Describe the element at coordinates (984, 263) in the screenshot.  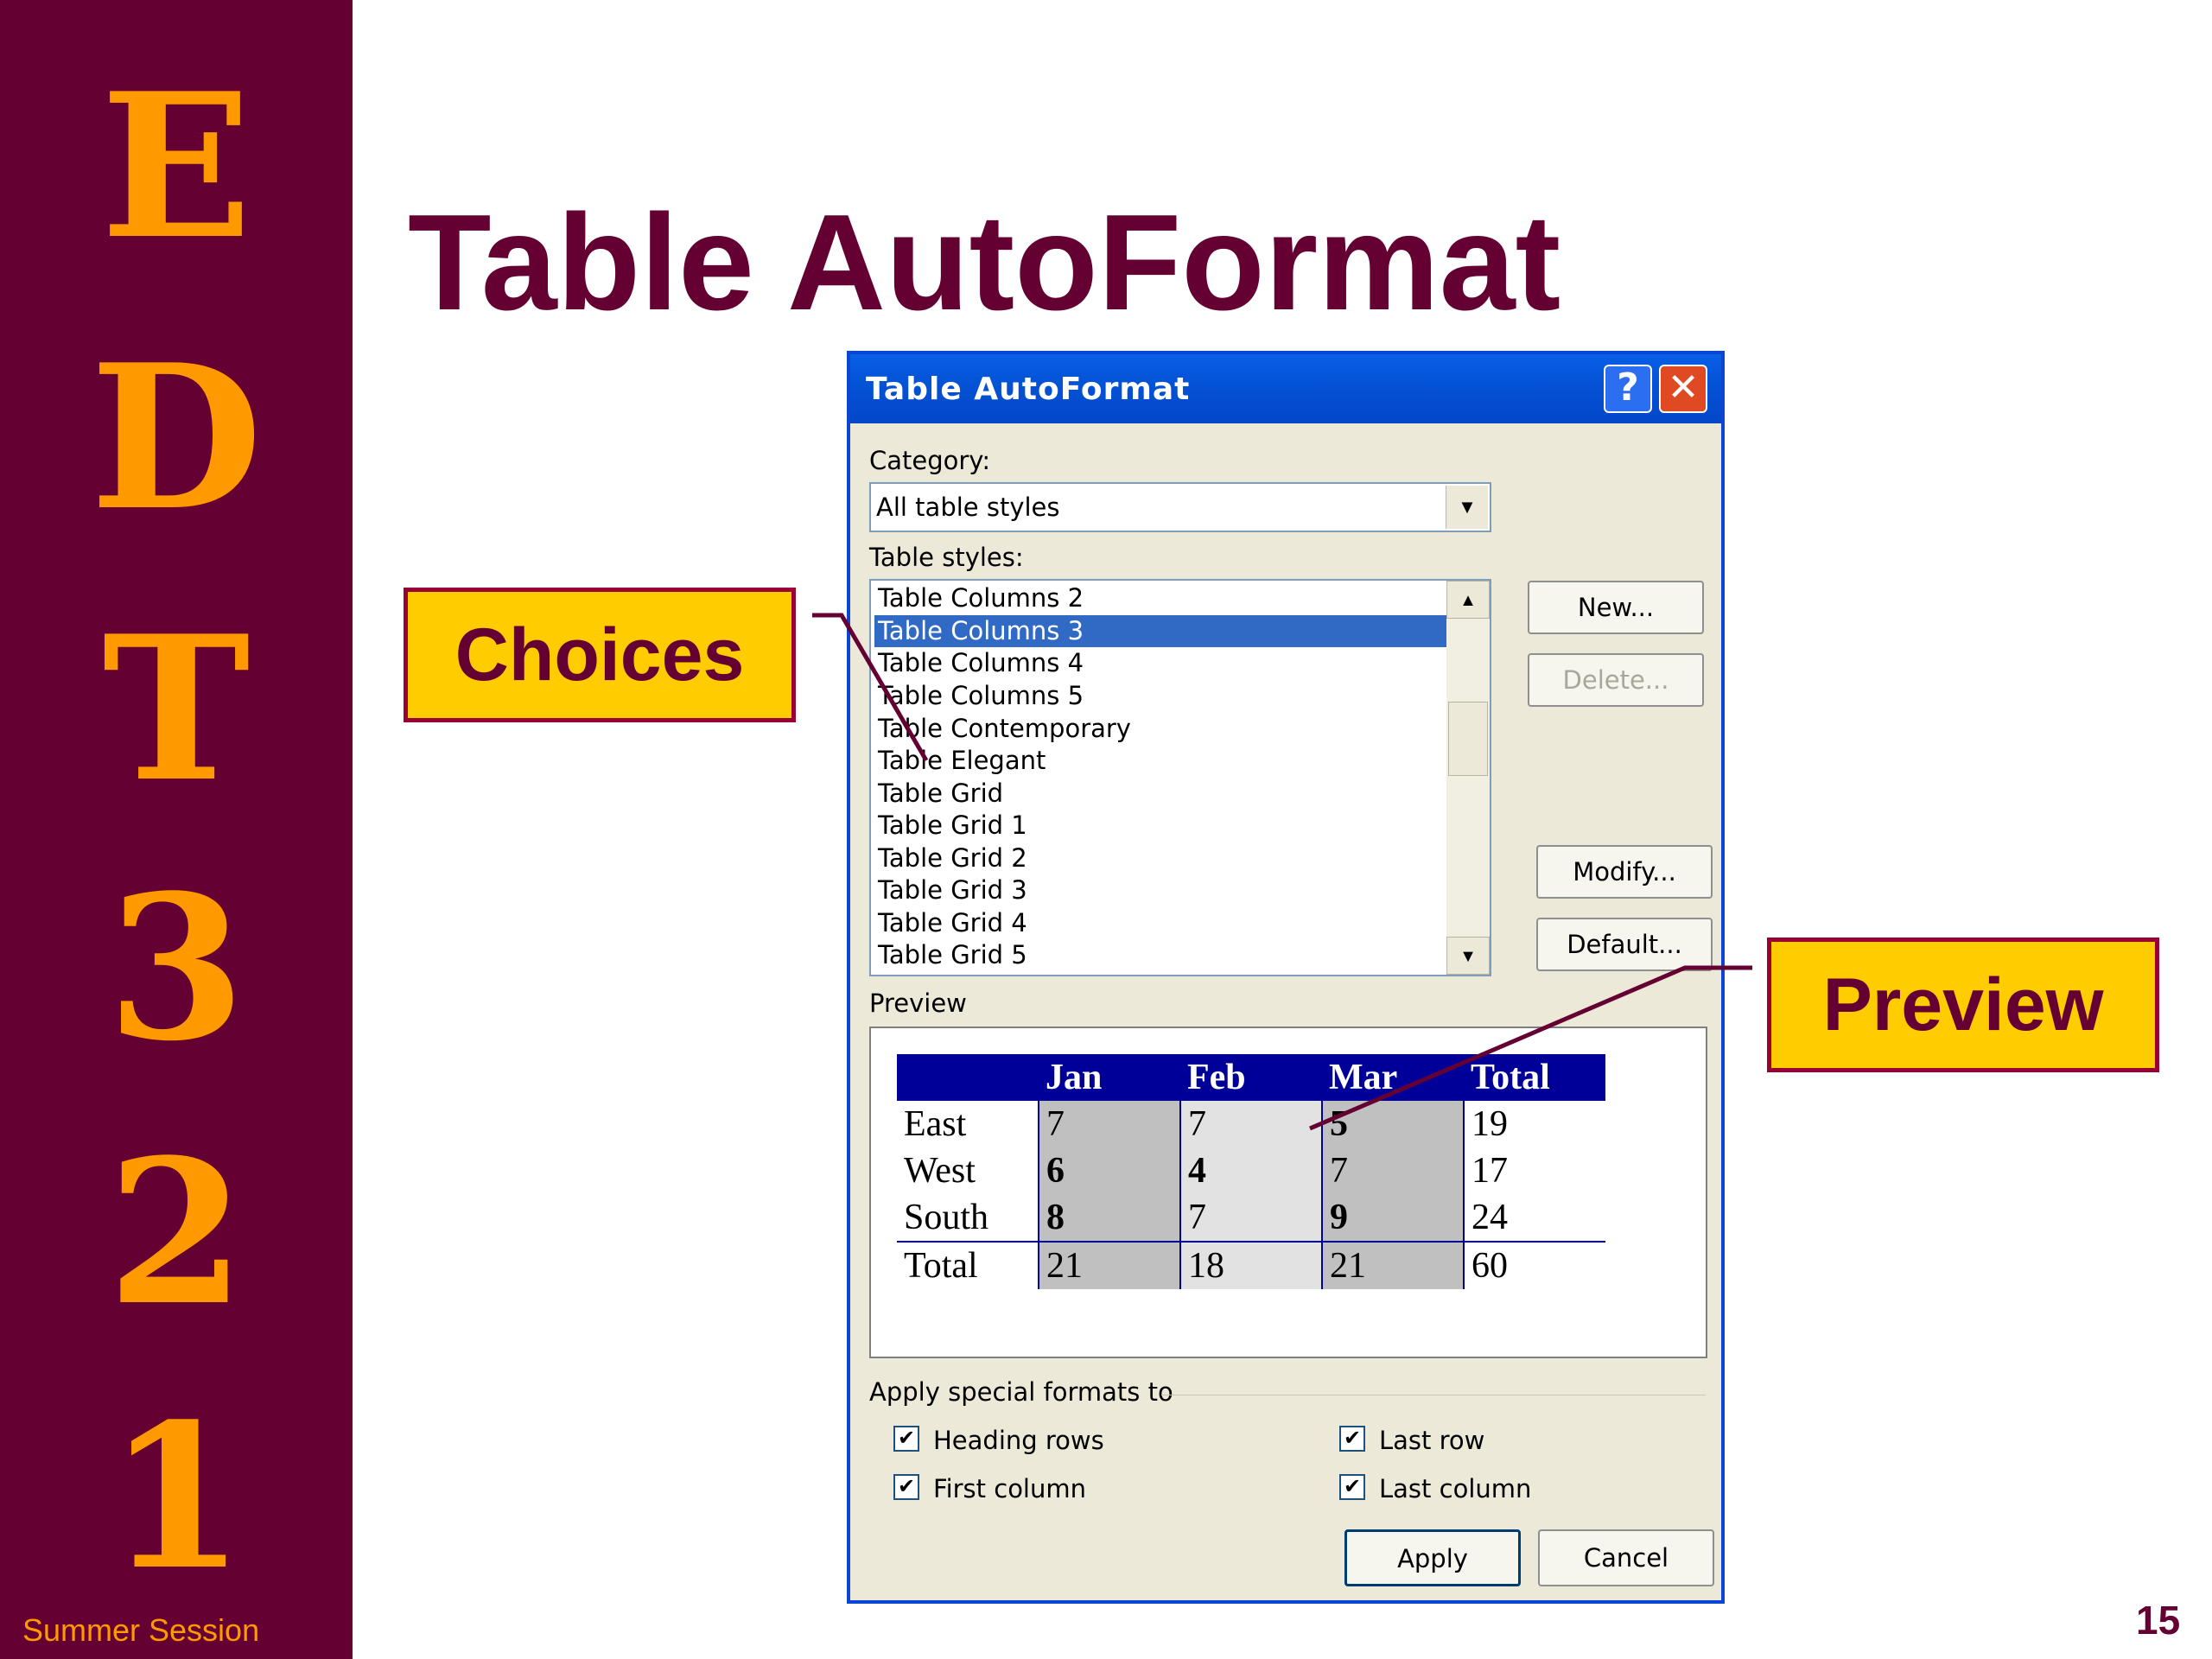
I see `slide-title: Table AutoFormat` at that location.